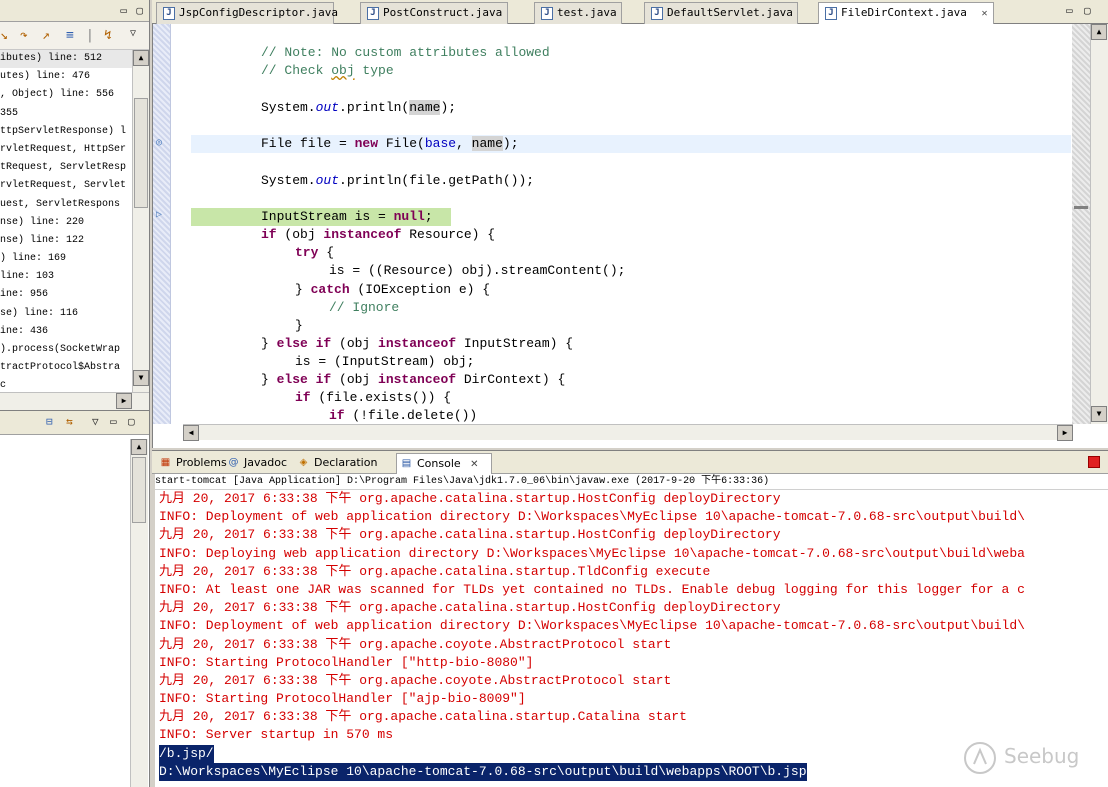  I want to click on code-line: try {, so click(314, 253).